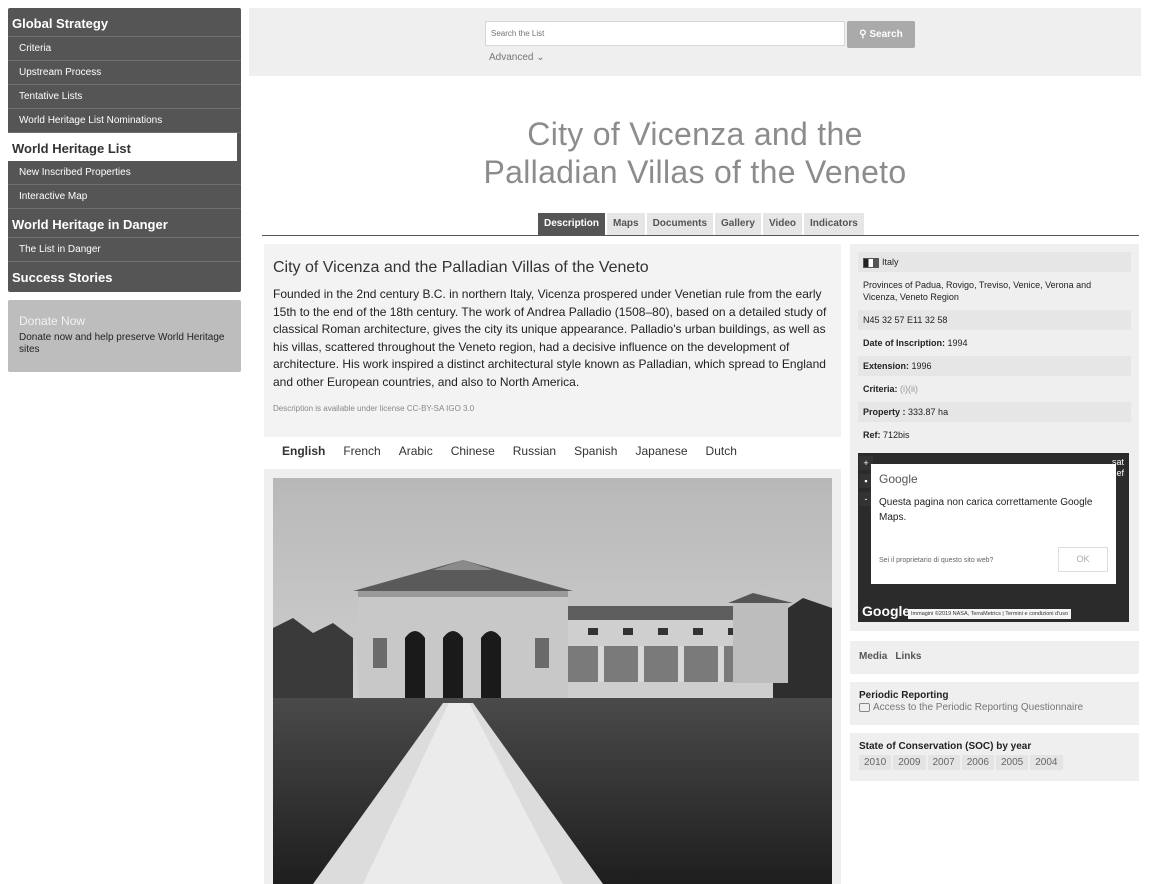  What do you see at coordinates (303, 451) in the screenshot?
I see `lang-english: English` at bounding box center [303, 451].